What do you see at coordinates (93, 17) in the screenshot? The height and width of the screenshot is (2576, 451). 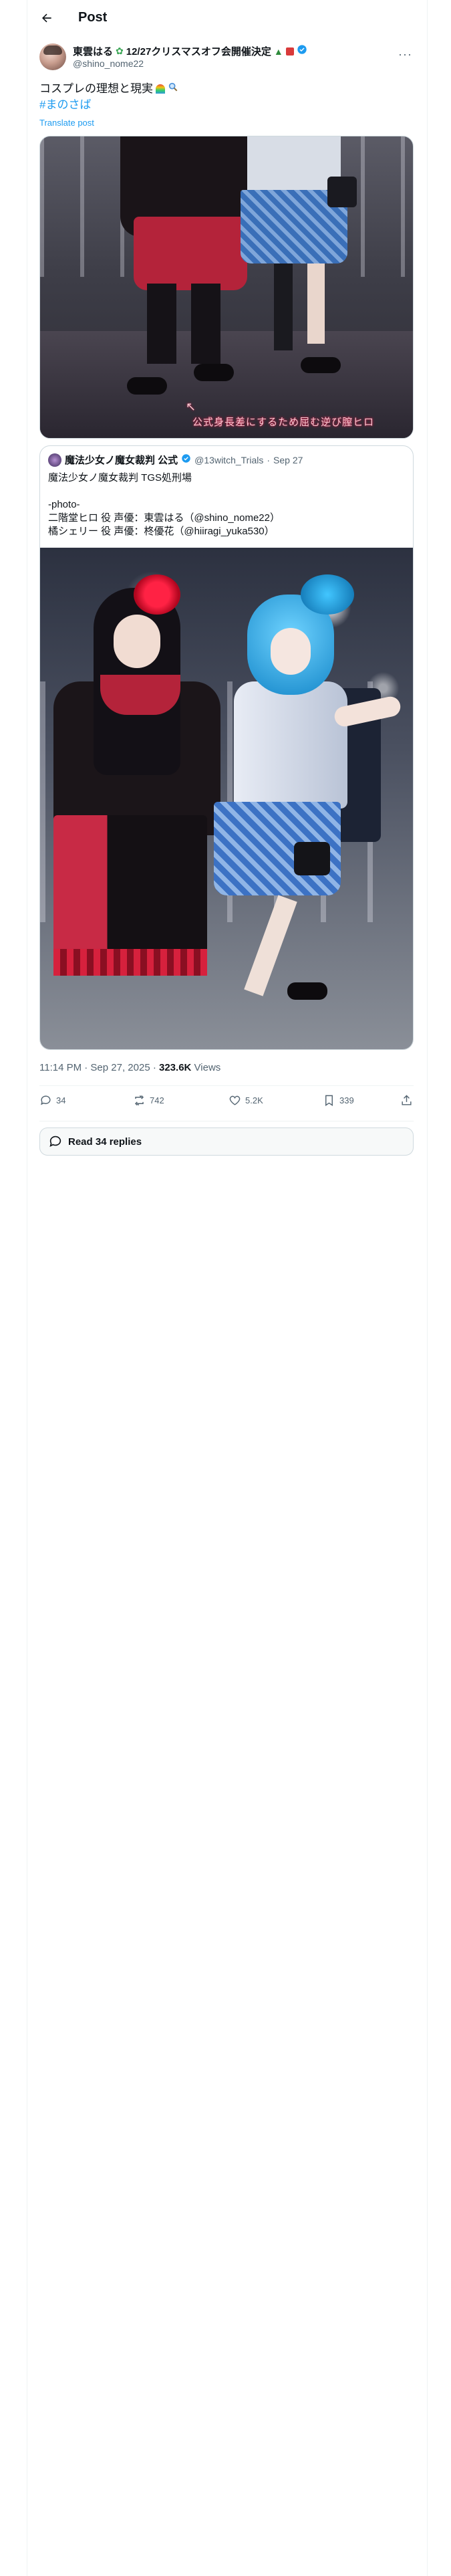 I see `page-title: Post` at bounding box center [93, 17].